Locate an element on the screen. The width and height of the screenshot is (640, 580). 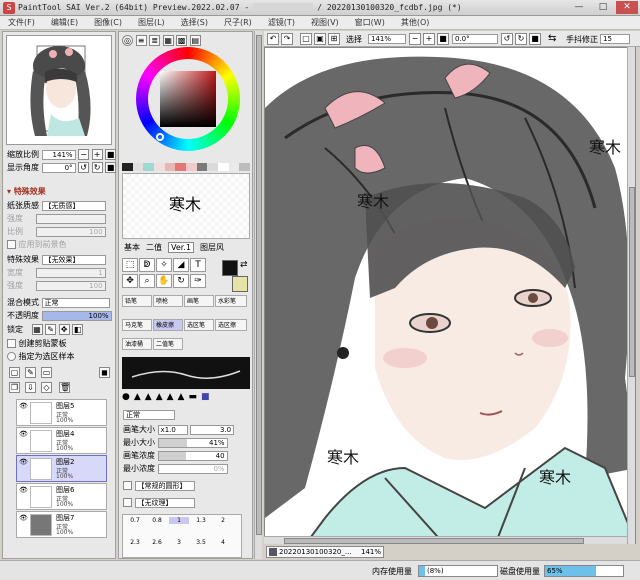
canvas-rotate-reset-button: ■ is located at coordinates (535, 39).